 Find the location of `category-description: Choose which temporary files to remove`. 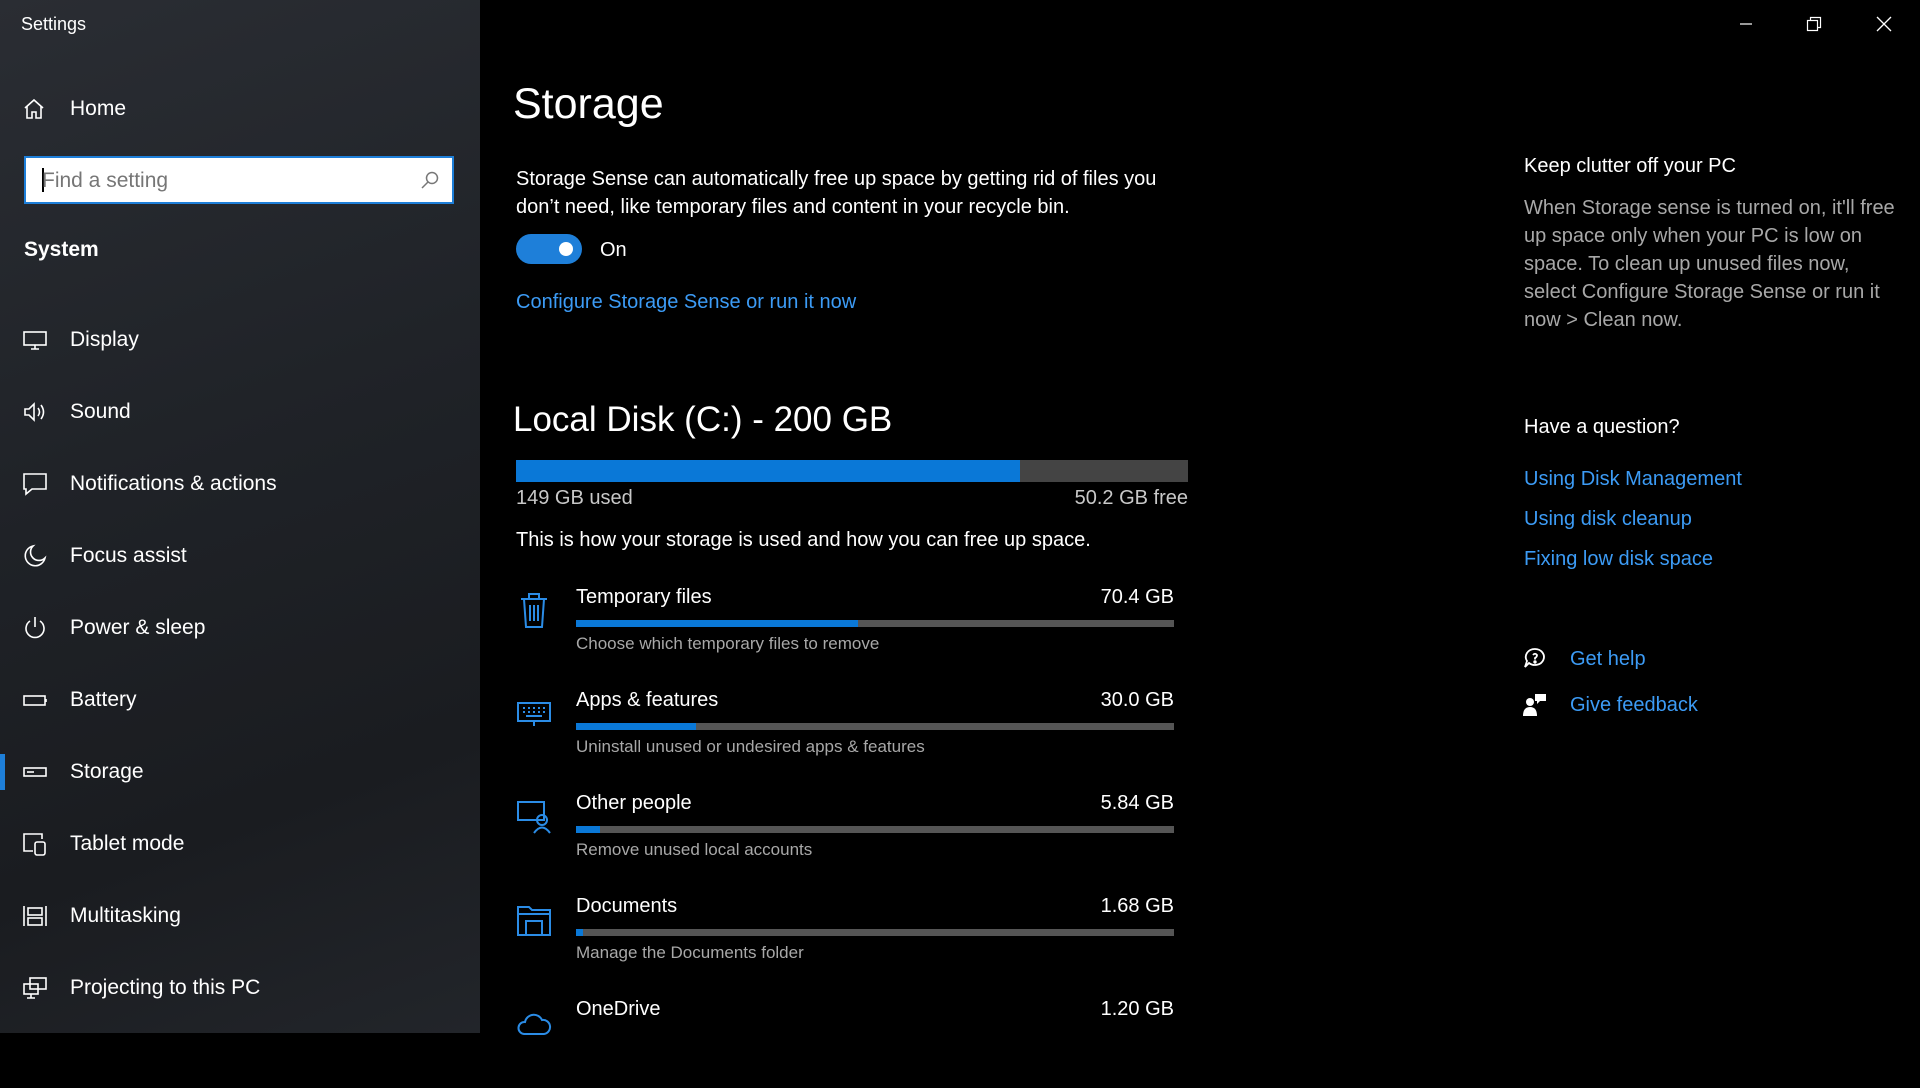

category-description: Choose which temporary files to remove is located at coordinates (728, 643).